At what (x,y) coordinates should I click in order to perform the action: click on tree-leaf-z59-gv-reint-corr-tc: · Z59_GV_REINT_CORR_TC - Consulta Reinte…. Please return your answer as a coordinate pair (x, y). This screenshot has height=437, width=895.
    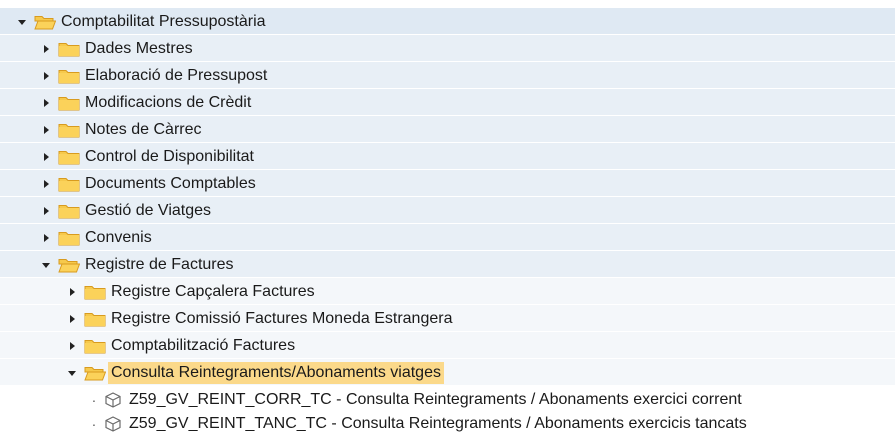
    Looking at the image, I should click on (447, 399).